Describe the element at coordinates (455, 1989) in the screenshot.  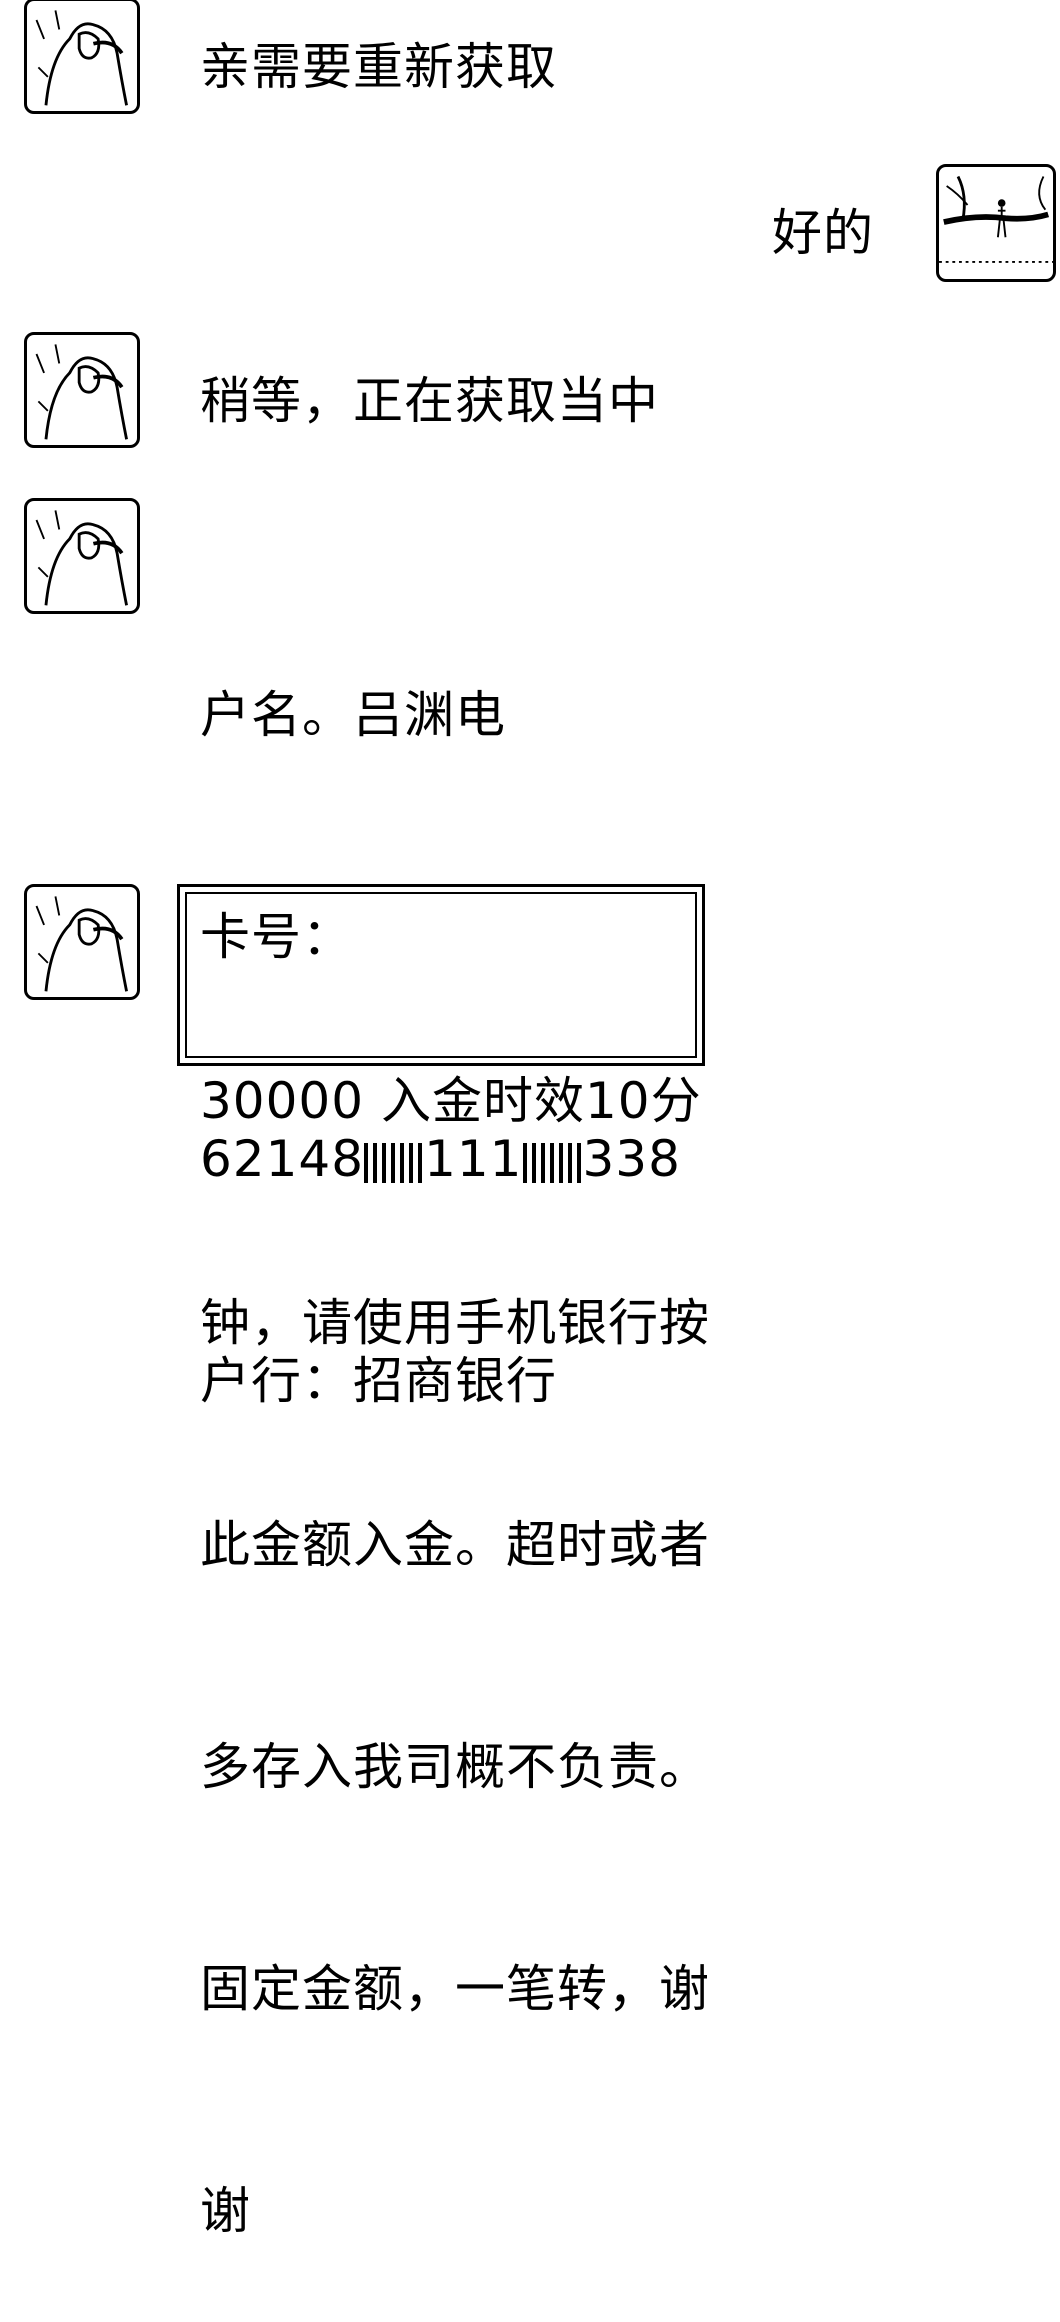
I see `message-line: 固定金额，一笔转，谢` at that location.